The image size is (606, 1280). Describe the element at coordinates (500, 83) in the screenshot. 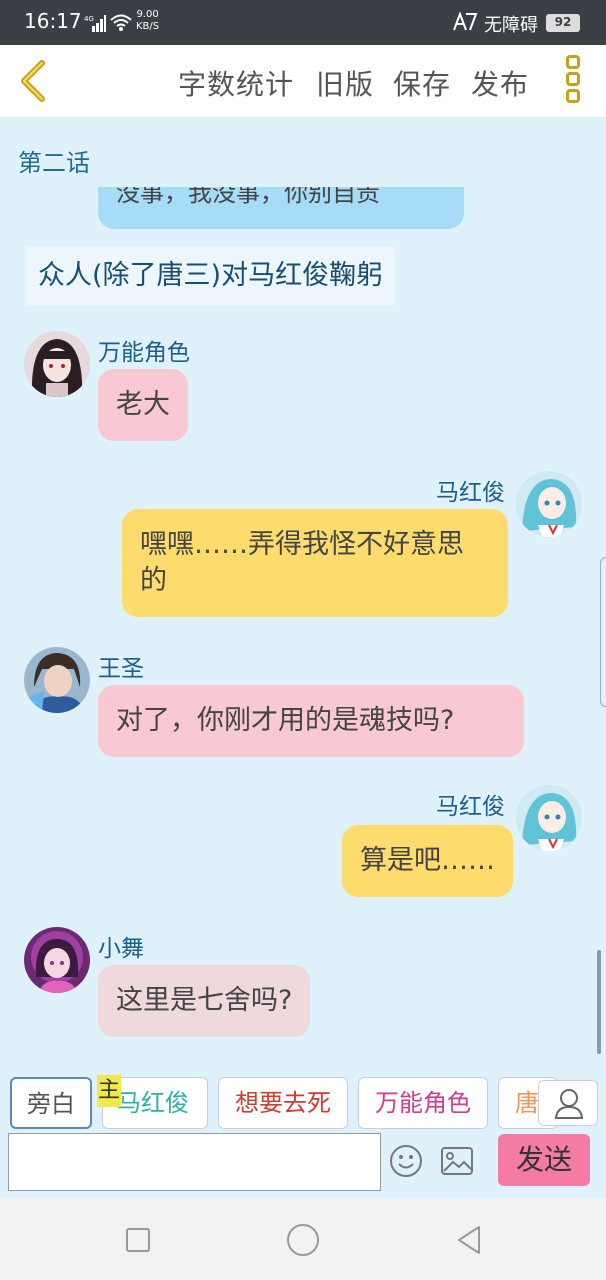

I see `publish-button: 发布` at that location.